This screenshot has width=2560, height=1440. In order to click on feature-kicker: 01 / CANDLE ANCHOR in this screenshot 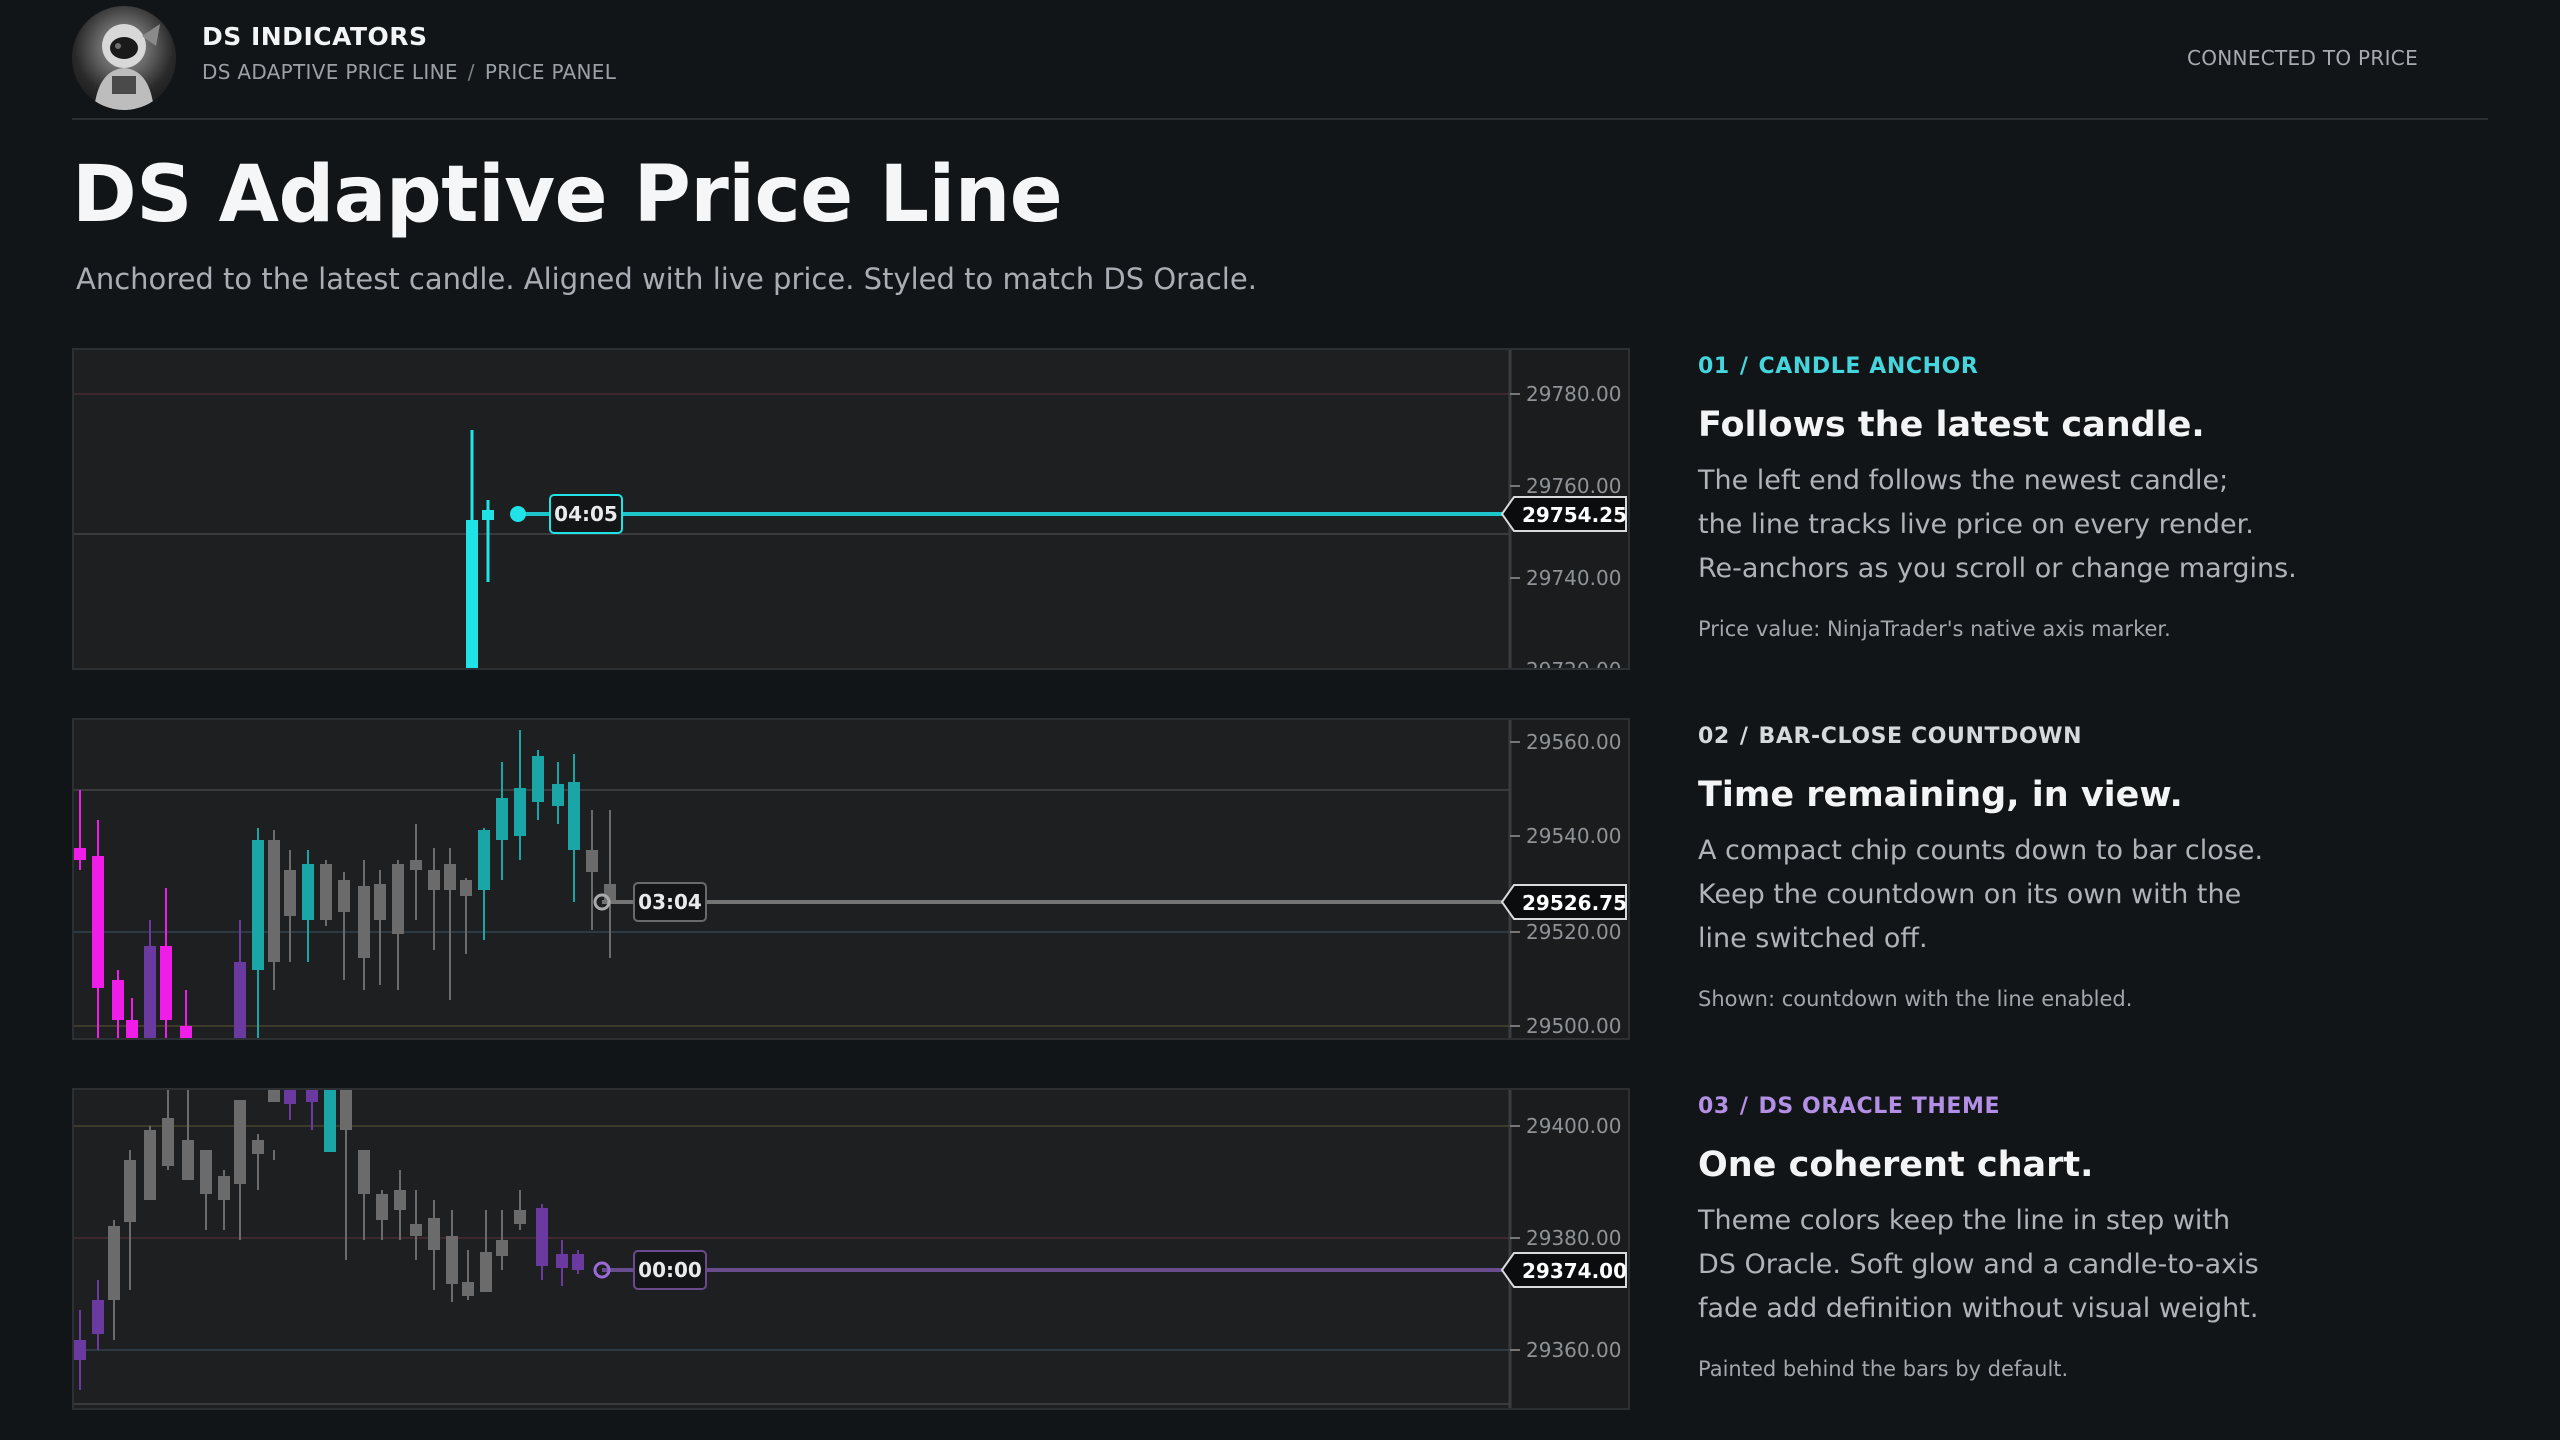, I will do `click(2088, 366)`.